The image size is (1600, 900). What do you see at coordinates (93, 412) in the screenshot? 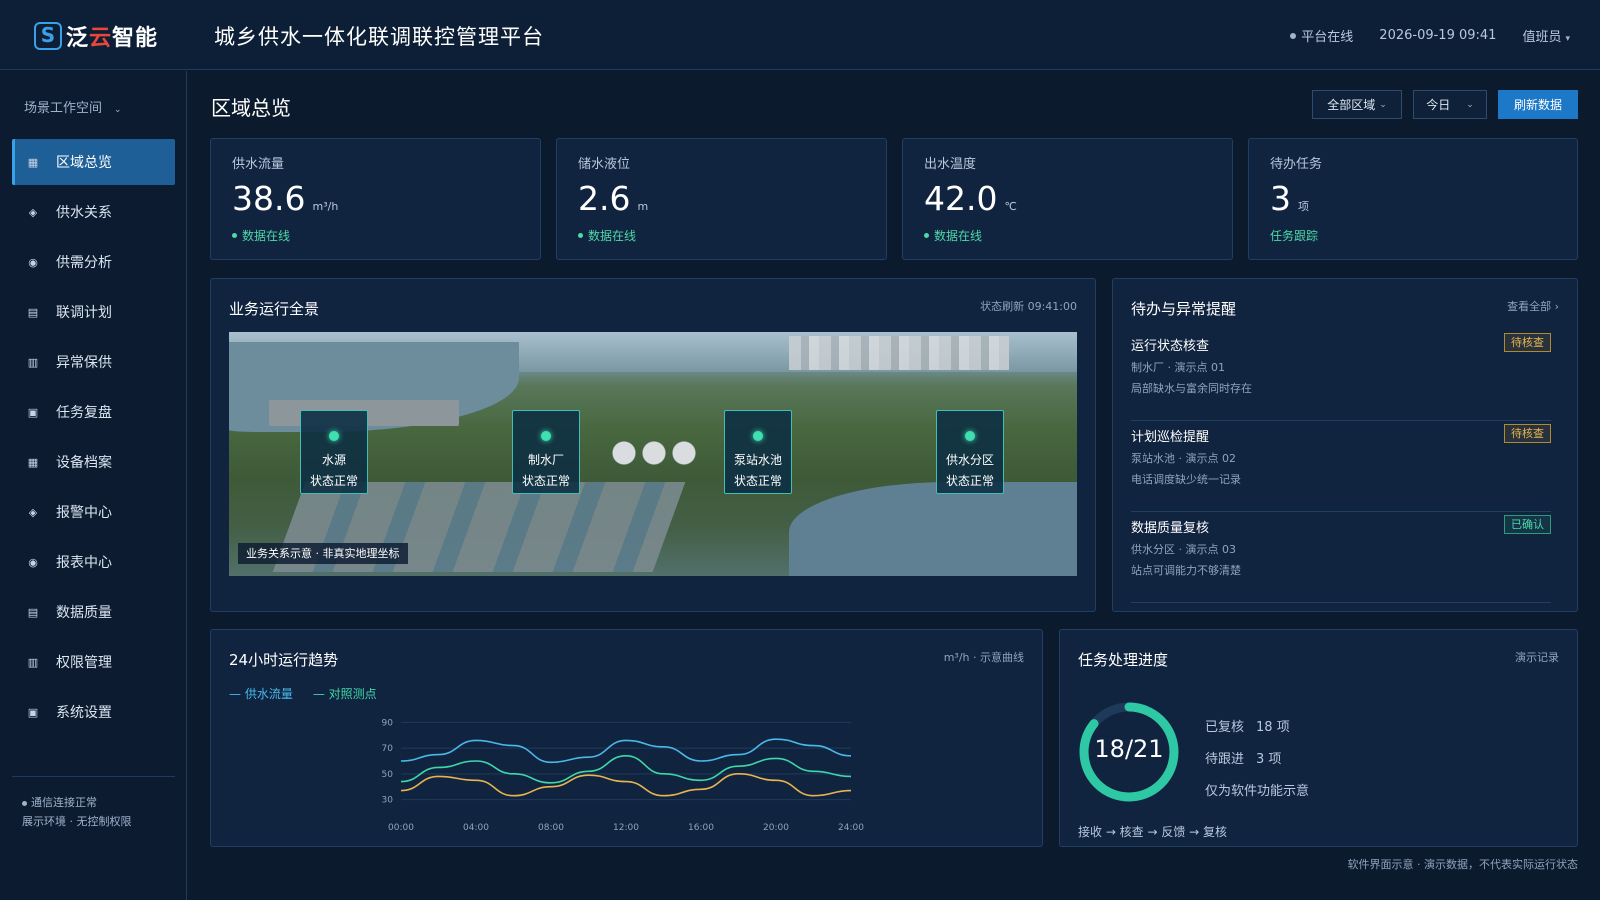
I see `sidebar-item-task-review: ▣ 任务复盘` at bounding box center [93, 412].